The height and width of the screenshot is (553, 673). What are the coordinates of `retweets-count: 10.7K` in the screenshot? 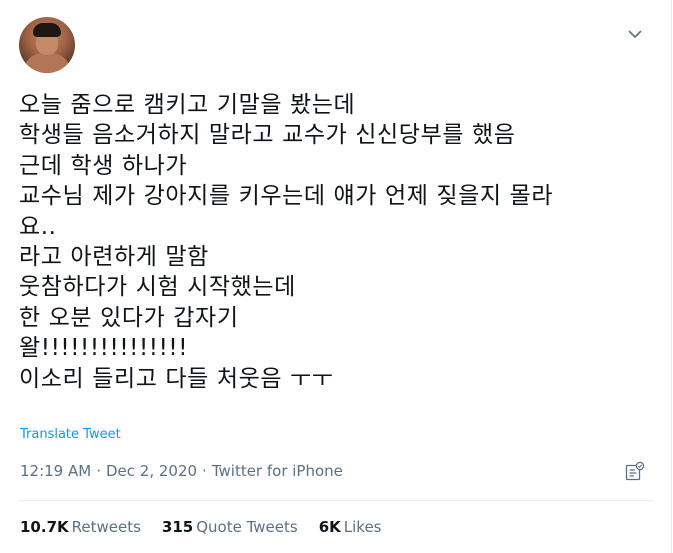 It's located at (44, 527).